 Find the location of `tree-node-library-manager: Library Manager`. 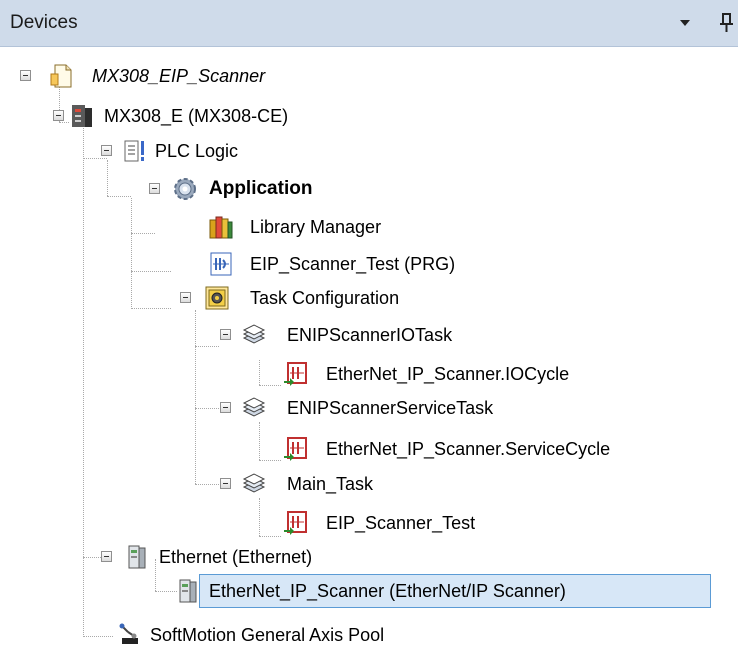

tree-node-library-manager: Library Manager is located at coordinates (210, 227).